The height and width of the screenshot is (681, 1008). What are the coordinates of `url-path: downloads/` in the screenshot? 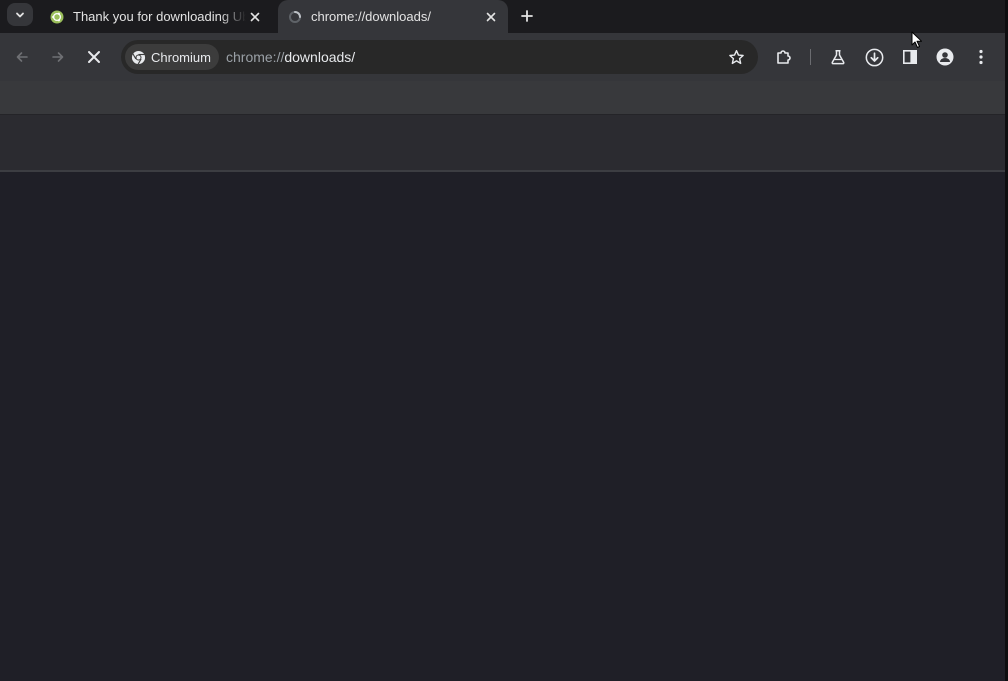 It's located at (320, 57).